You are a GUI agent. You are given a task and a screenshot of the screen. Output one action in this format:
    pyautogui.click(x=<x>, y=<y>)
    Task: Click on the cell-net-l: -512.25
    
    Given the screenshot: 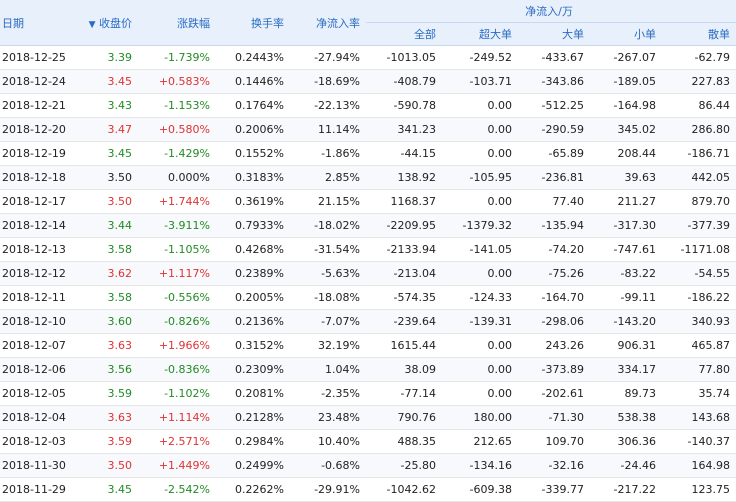 What is the action you would take?
    pyautogui.click(x=554, y=105)
    